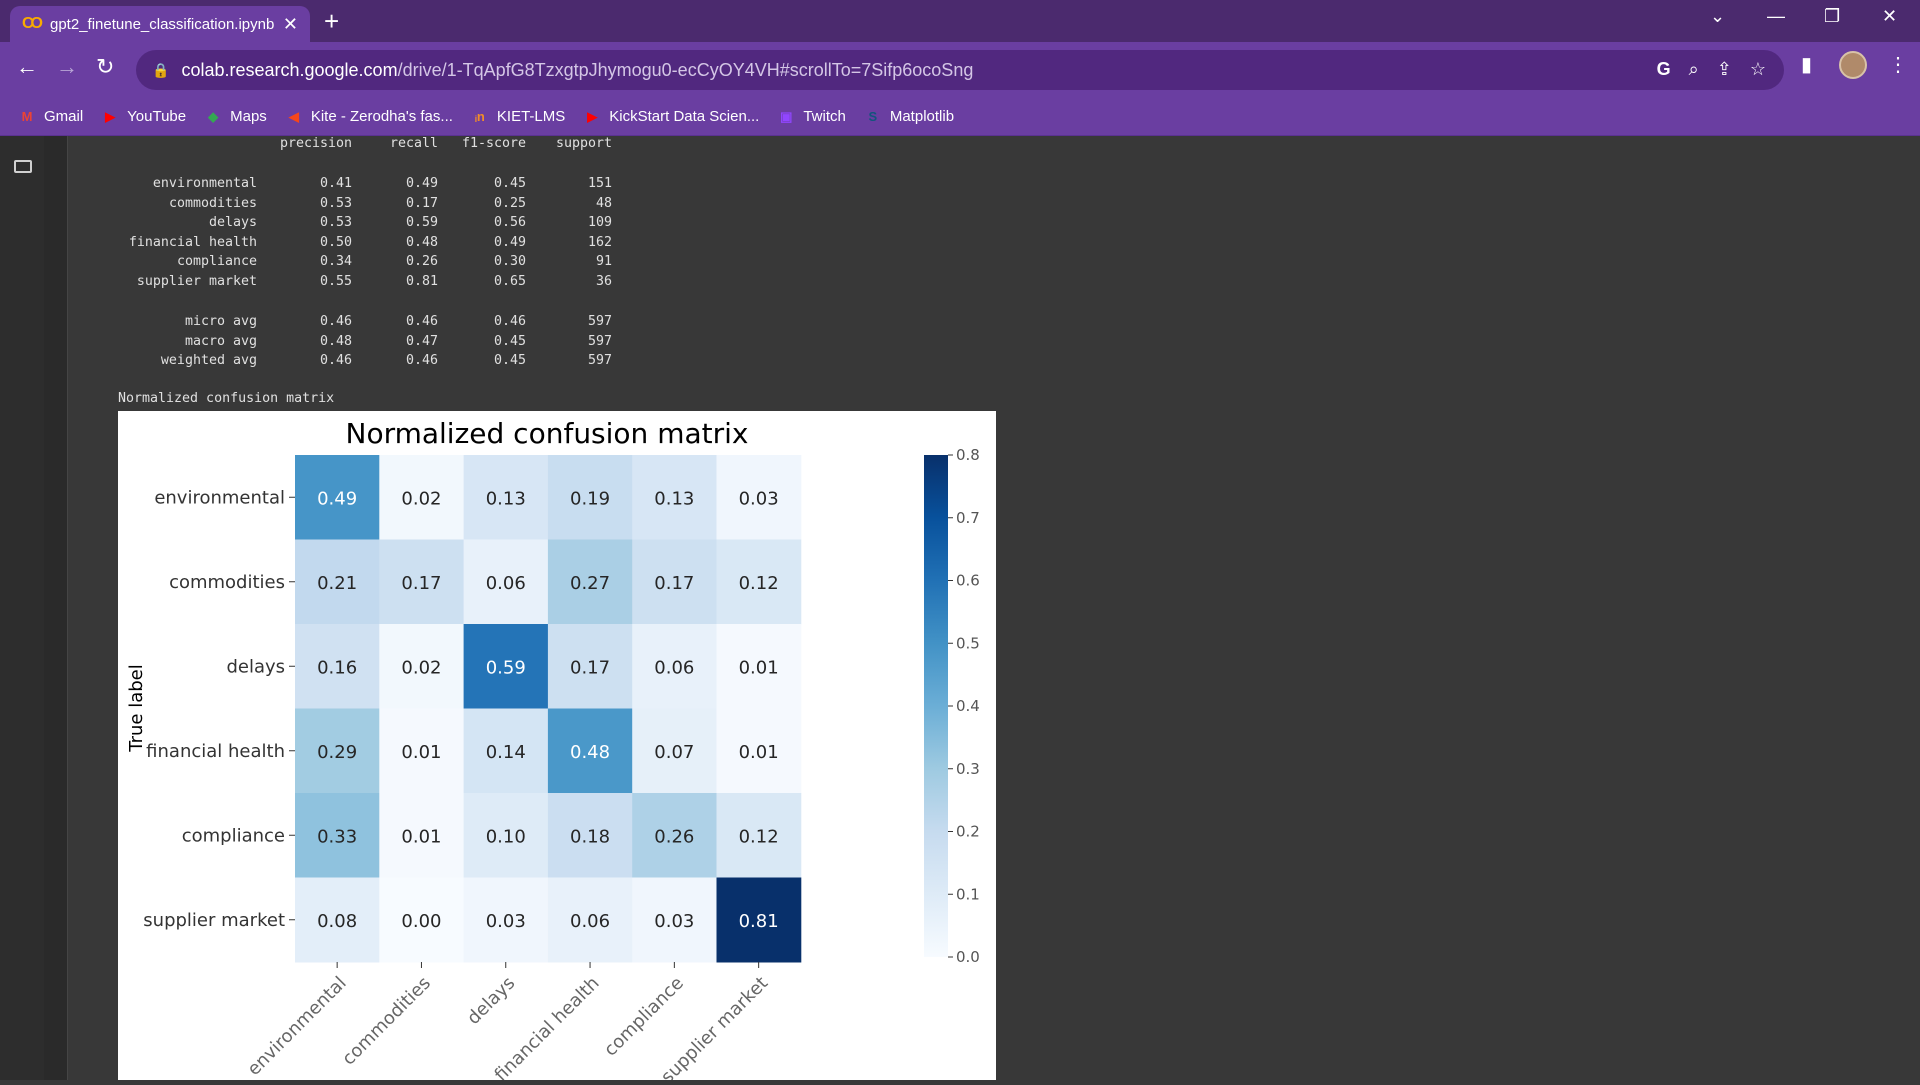 This screenshot has width=1920, height=1085. Describe the element at coordinates (160, 70) in the screenshot. I see `lock-icon: 🔒` at that location.